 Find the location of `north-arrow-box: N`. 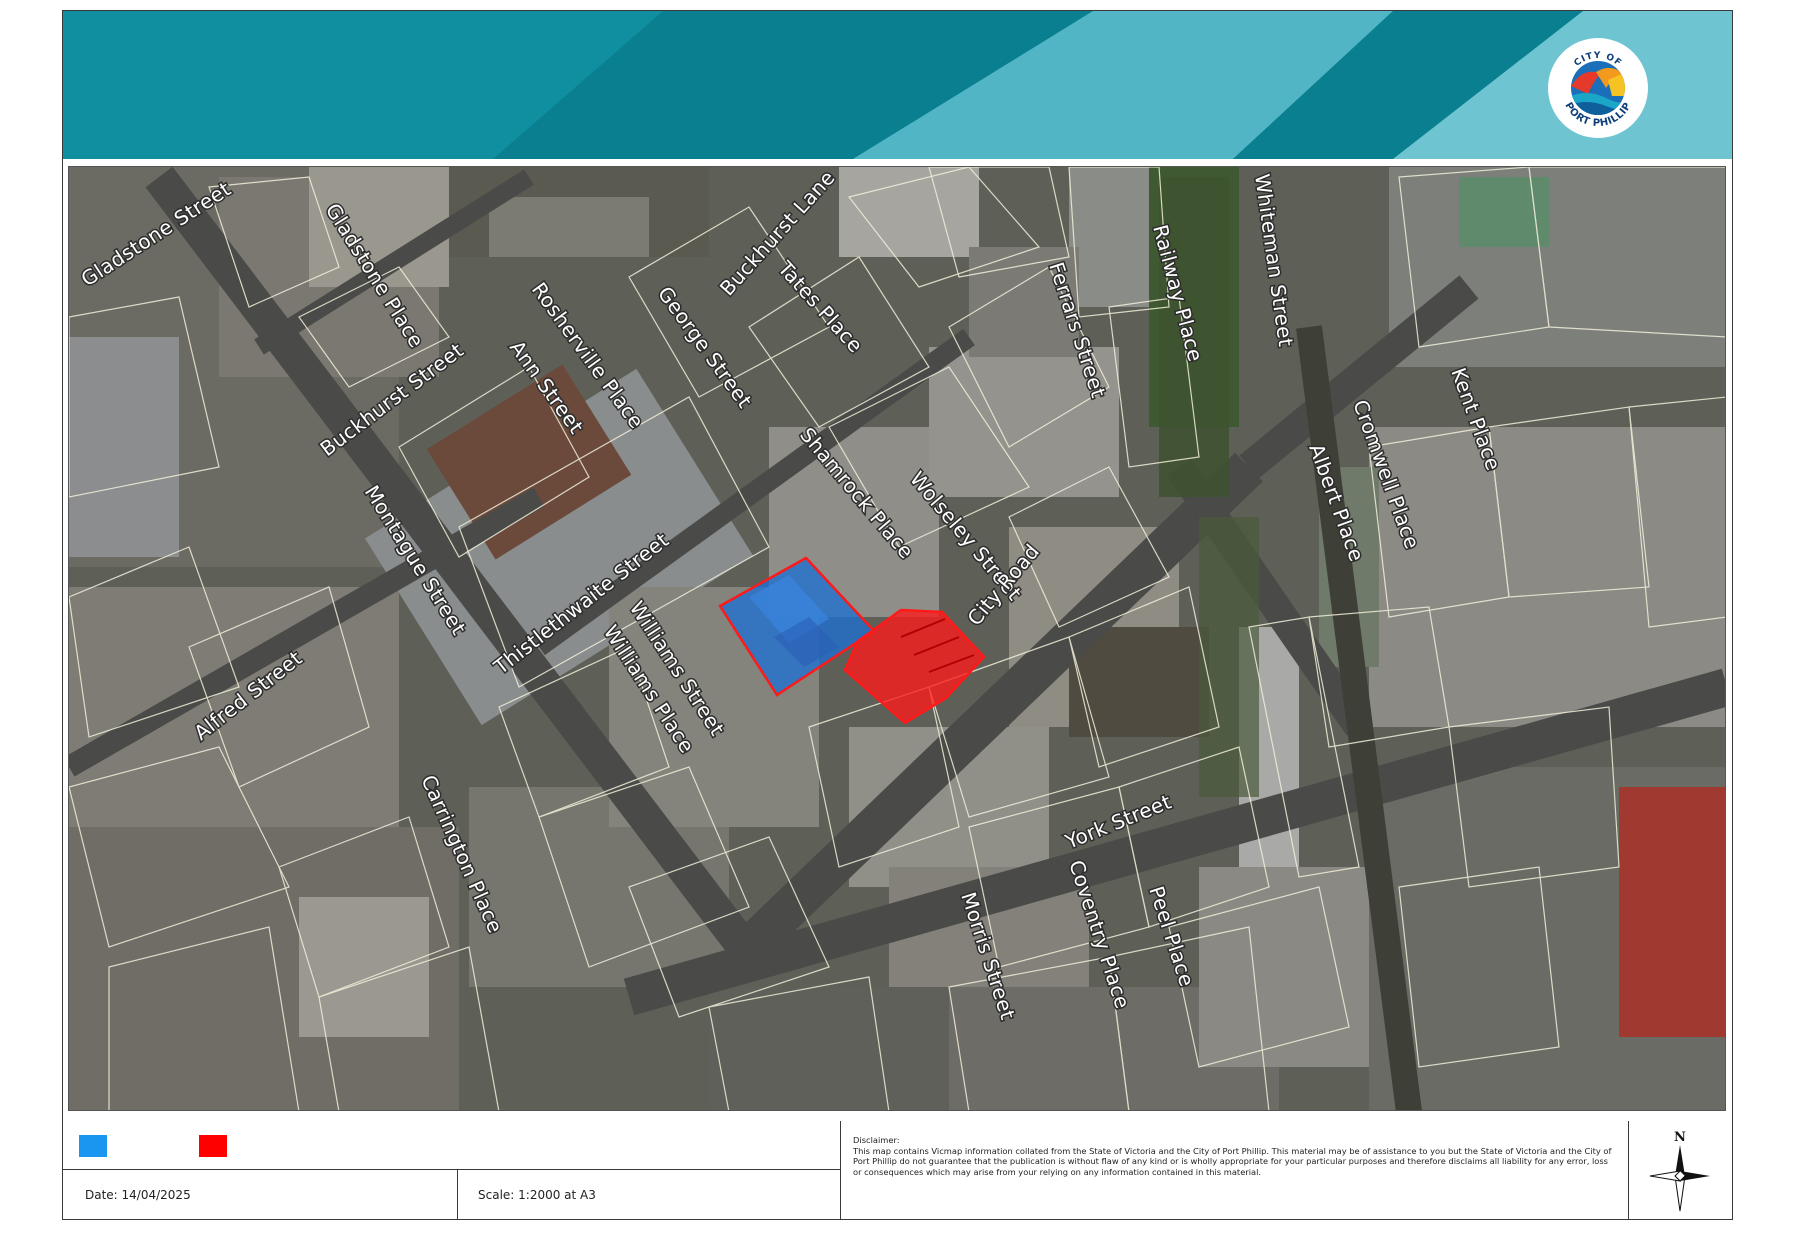

north-arrow-box: N is located at coordinates (1680, 1170).